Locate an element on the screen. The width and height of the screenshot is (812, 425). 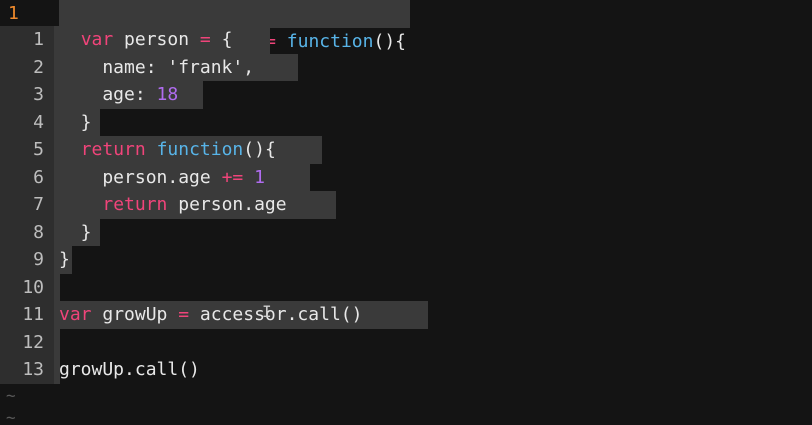
code-token: accessor.call() is located at coordinates (276, 314).